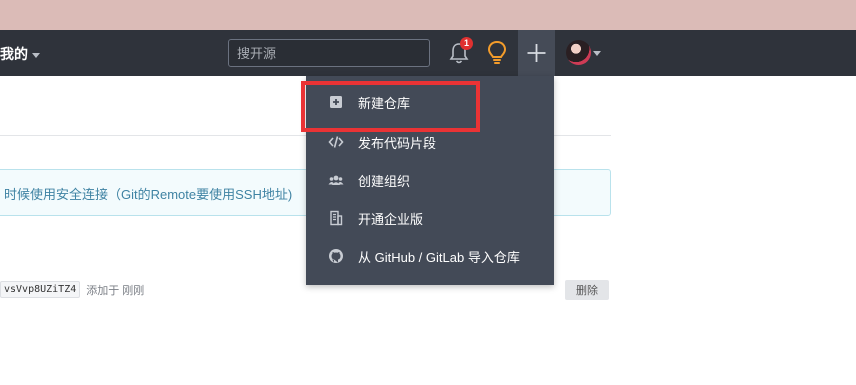  What do you see at coordinates (40, 289) in the screenshot?
I see `key-fingerprint: vsVvp8UZiTZ4` at bounding box center [40, 289].